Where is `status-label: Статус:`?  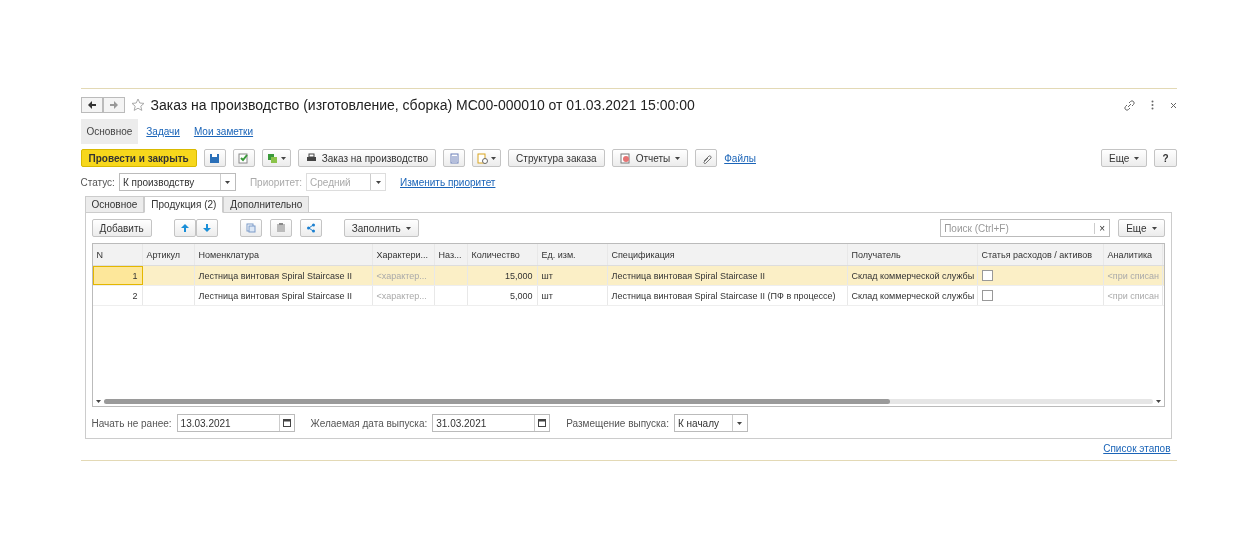
status-label: Статус: is located at coordinates (97, 182).